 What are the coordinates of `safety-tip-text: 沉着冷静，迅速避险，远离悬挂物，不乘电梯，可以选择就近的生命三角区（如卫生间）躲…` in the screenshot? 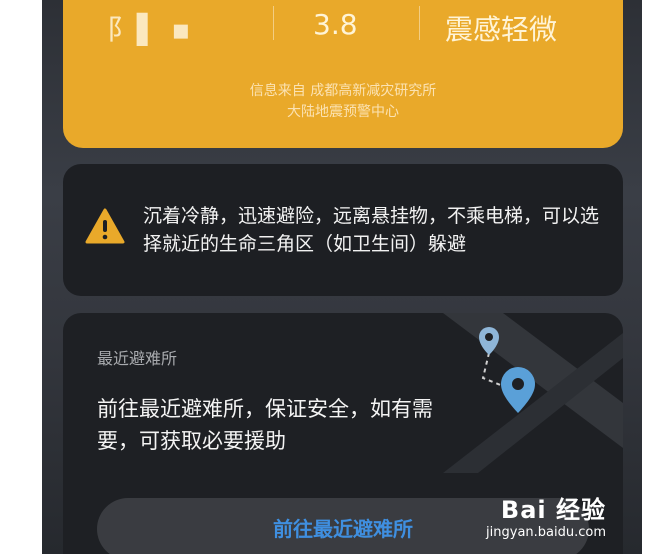 It's located at (371, 230).